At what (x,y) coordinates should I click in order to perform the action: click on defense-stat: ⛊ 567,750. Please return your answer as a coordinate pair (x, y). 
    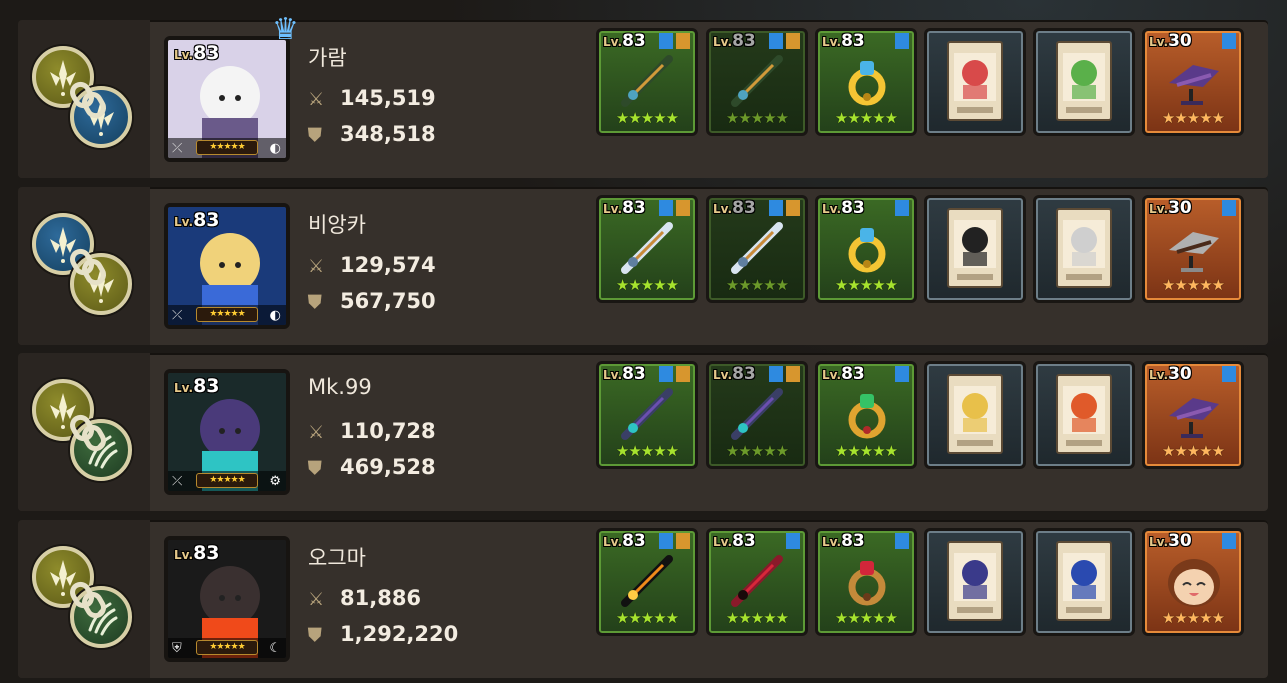
    Looking at the image, I should click on (372, 301).